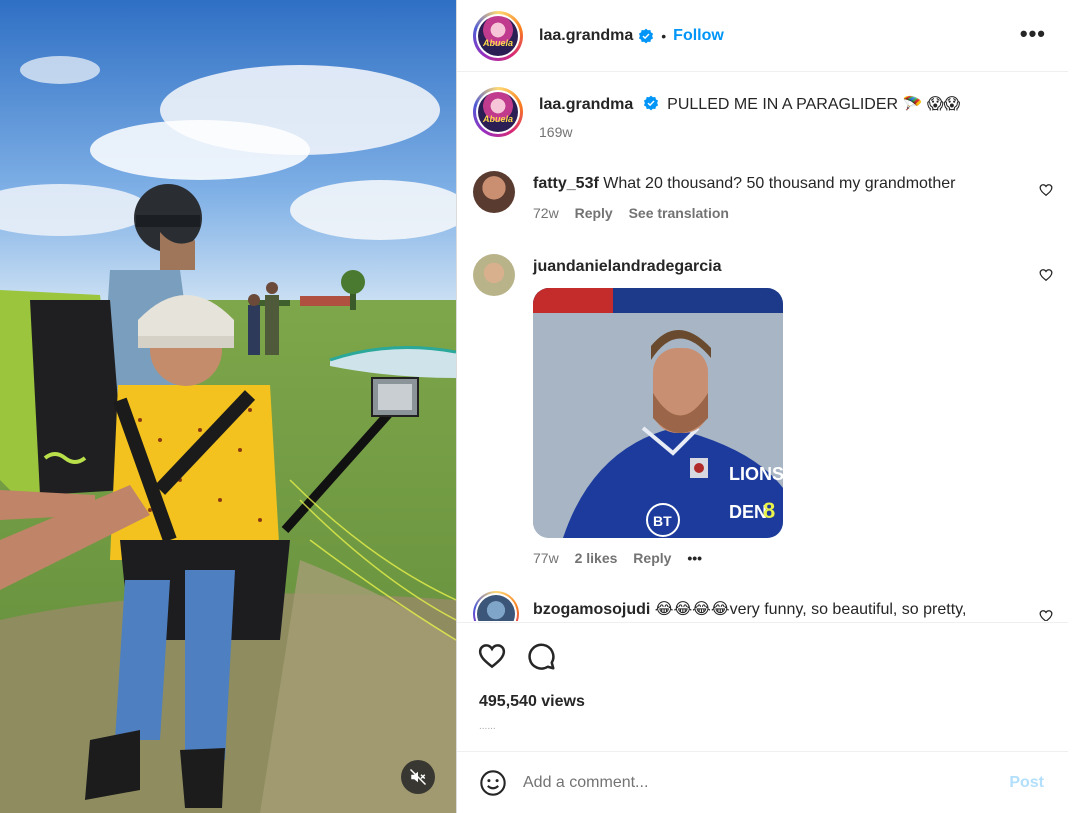 Image resolution: width=1085 pixels, height=813 pixels. Describe the element at coordinates (566, 183) in the screenshot. I see `comment-username: fatty_53f` at that location.